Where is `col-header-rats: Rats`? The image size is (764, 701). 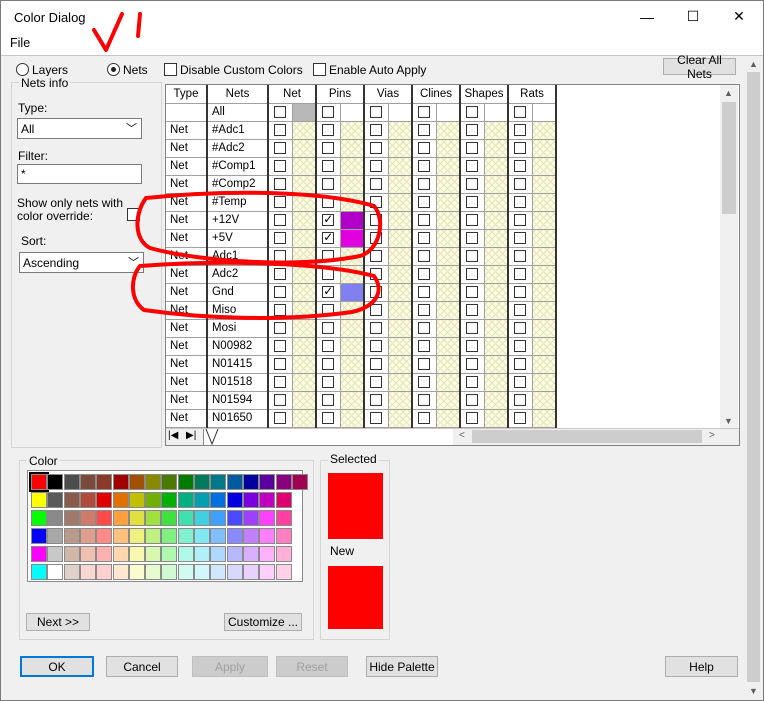
col-header-rats: Rats is located at coordinates (532, 94).